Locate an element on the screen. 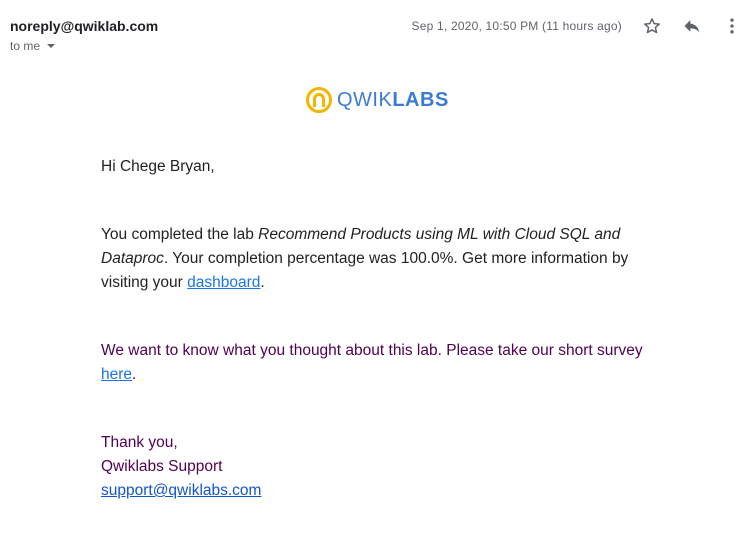 The width and height of the screenshot is (753, 541). sender-address: noreply@qwiklab.com is located at coordinates (84, 26).